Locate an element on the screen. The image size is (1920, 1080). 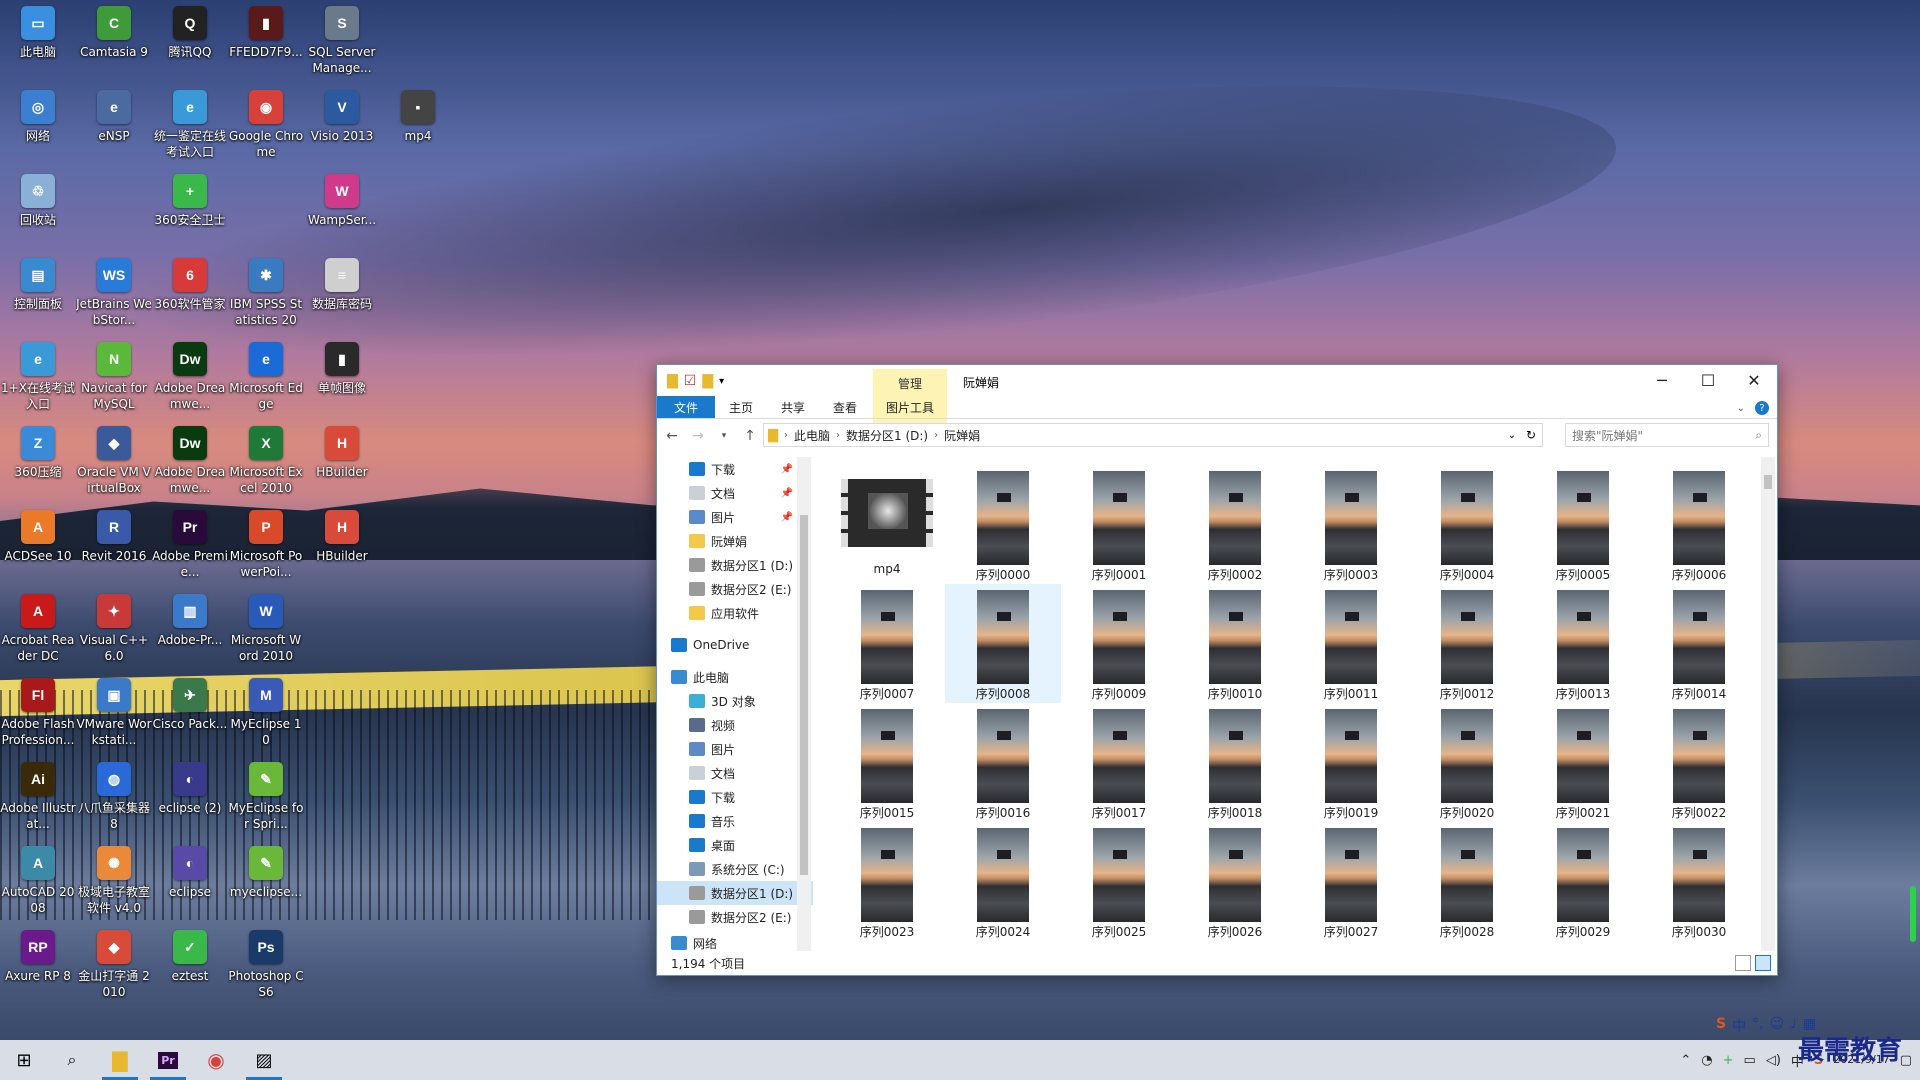
file-item: 序列0018 is located at coordinates (1235, 762).